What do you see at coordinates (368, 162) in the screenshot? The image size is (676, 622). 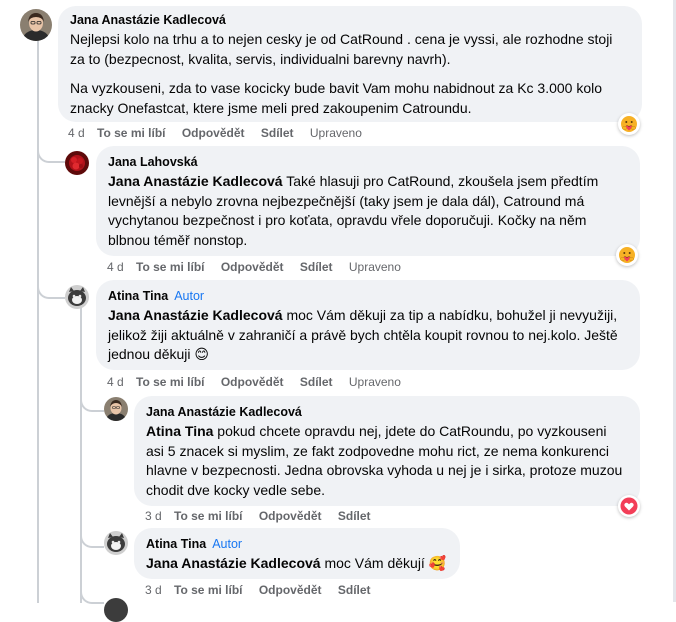 I see `comment-author: Jana Lahovská` at bounding box center [368, 162].